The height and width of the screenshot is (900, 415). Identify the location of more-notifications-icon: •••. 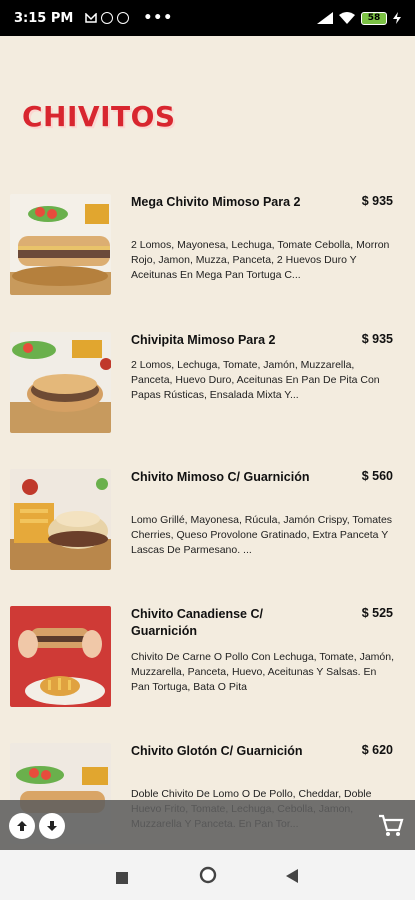
(158, 18).